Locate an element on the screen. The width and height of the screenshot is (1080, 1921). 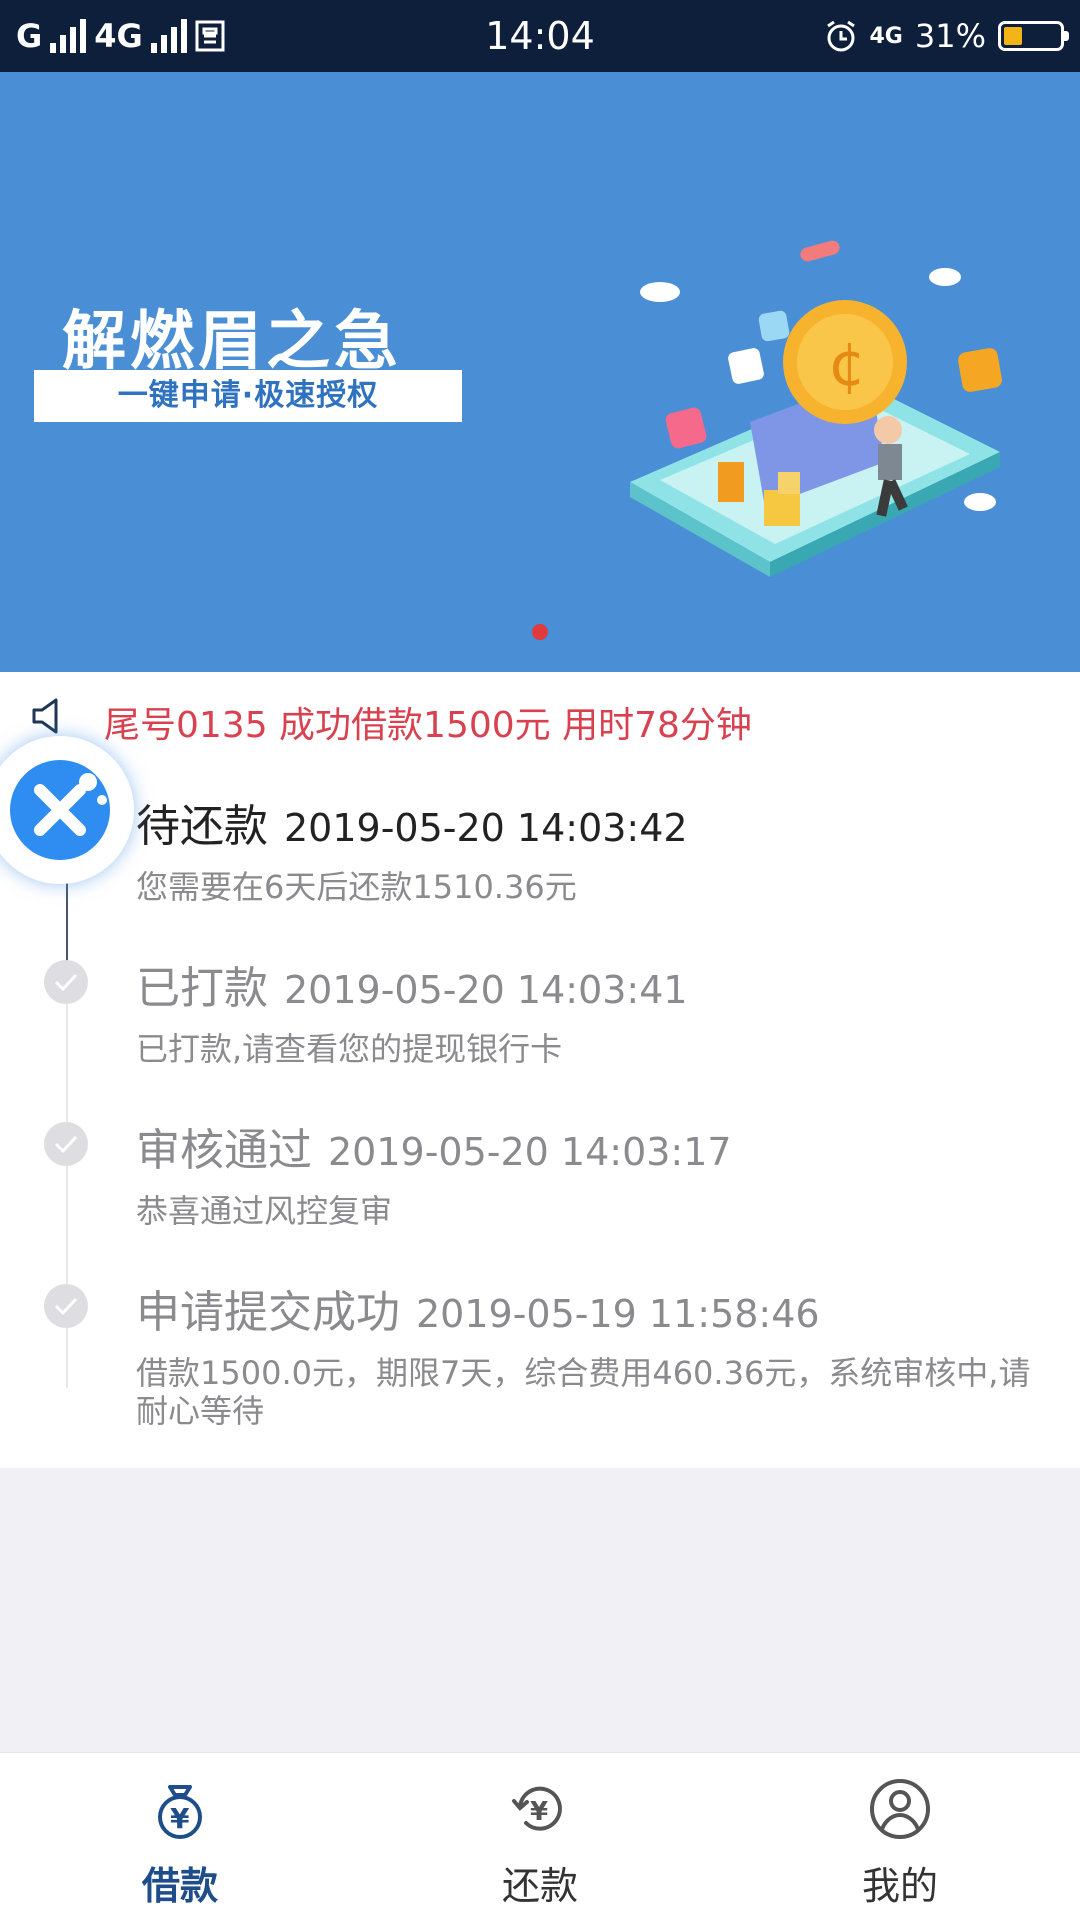
step-time: 2019-05-20 14:03:42 is located at coordinates (486, 828).